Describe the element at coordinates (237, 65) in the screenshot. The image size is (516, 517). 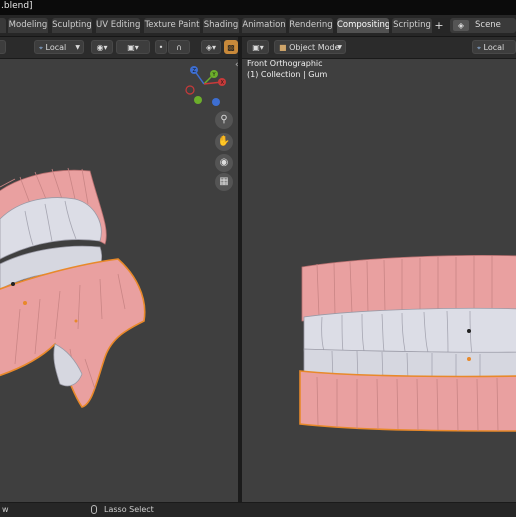
I see `region-toggle-icon: ‹` at that location.